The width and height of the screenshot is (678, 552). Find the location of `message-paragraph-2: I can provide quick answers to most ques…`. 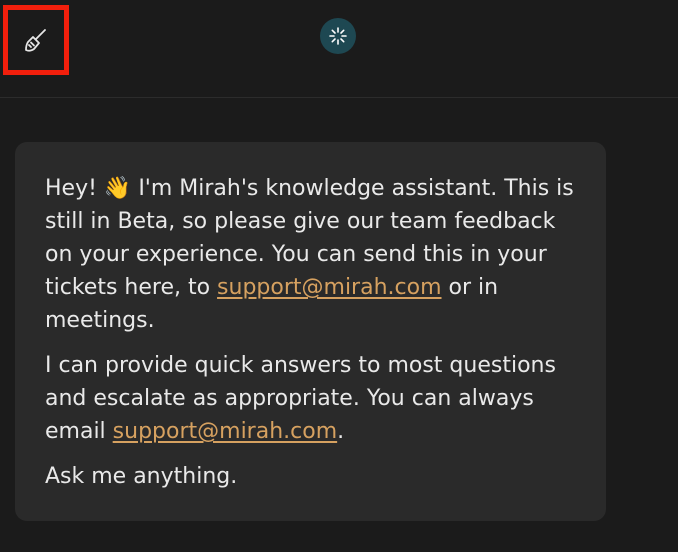

message-paragraph-2: I can provide quick answers to most ques… is located at coordinates (310, 398).